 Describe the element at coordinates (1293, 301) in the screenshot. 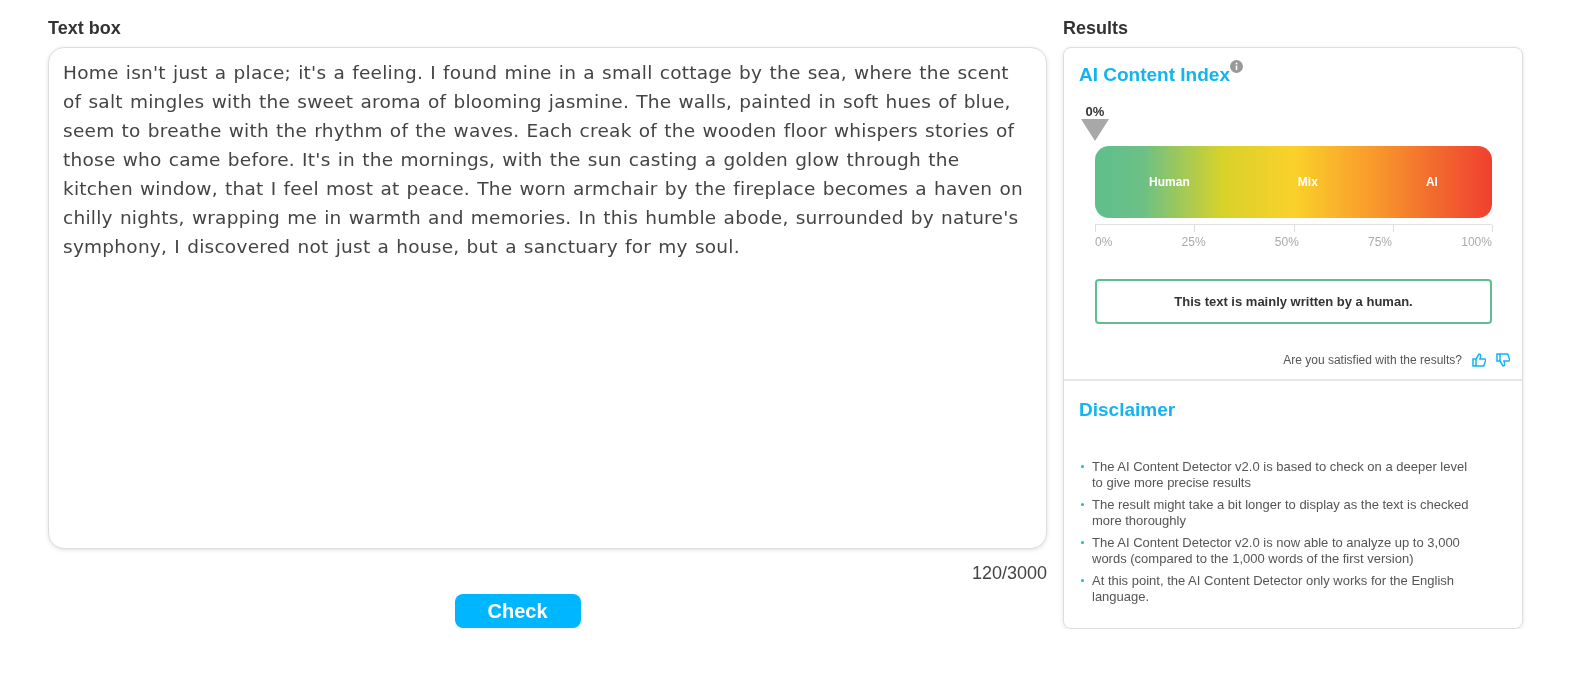

I see `verdict-box: This text is mainly written by a human.` at that location.